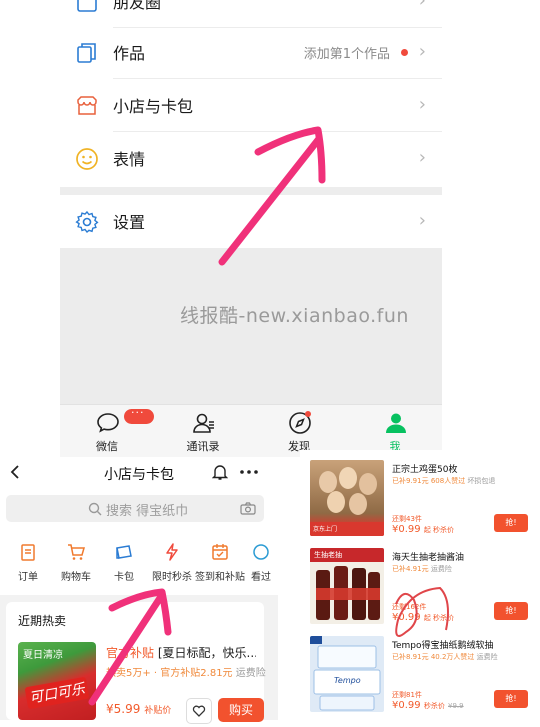 This screenshot has height=727, width=540. I want to click on me-icon, so click(396, 423).